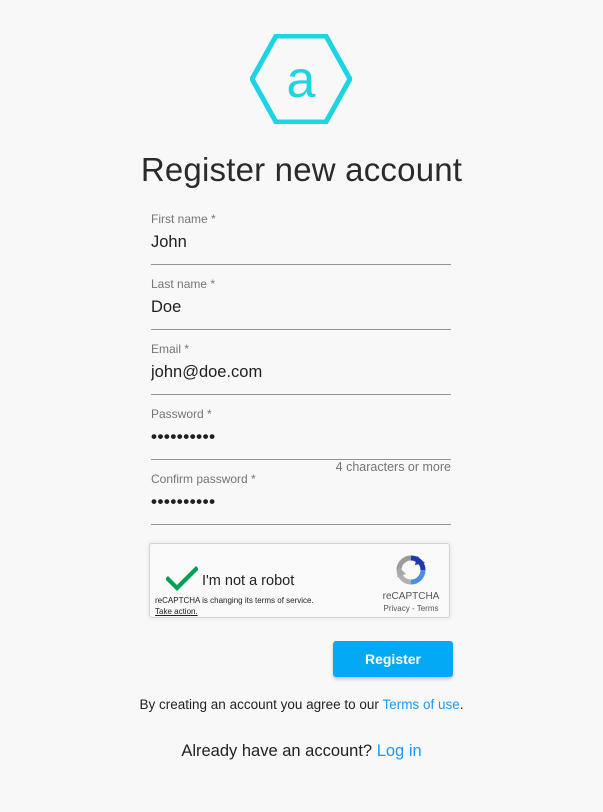 This screenshot has height=812, width=603. What do you see at coordinates (411, 570) in the screenshot?
I see `recaptcha-logo-icon` at bounding box center [411, 570].